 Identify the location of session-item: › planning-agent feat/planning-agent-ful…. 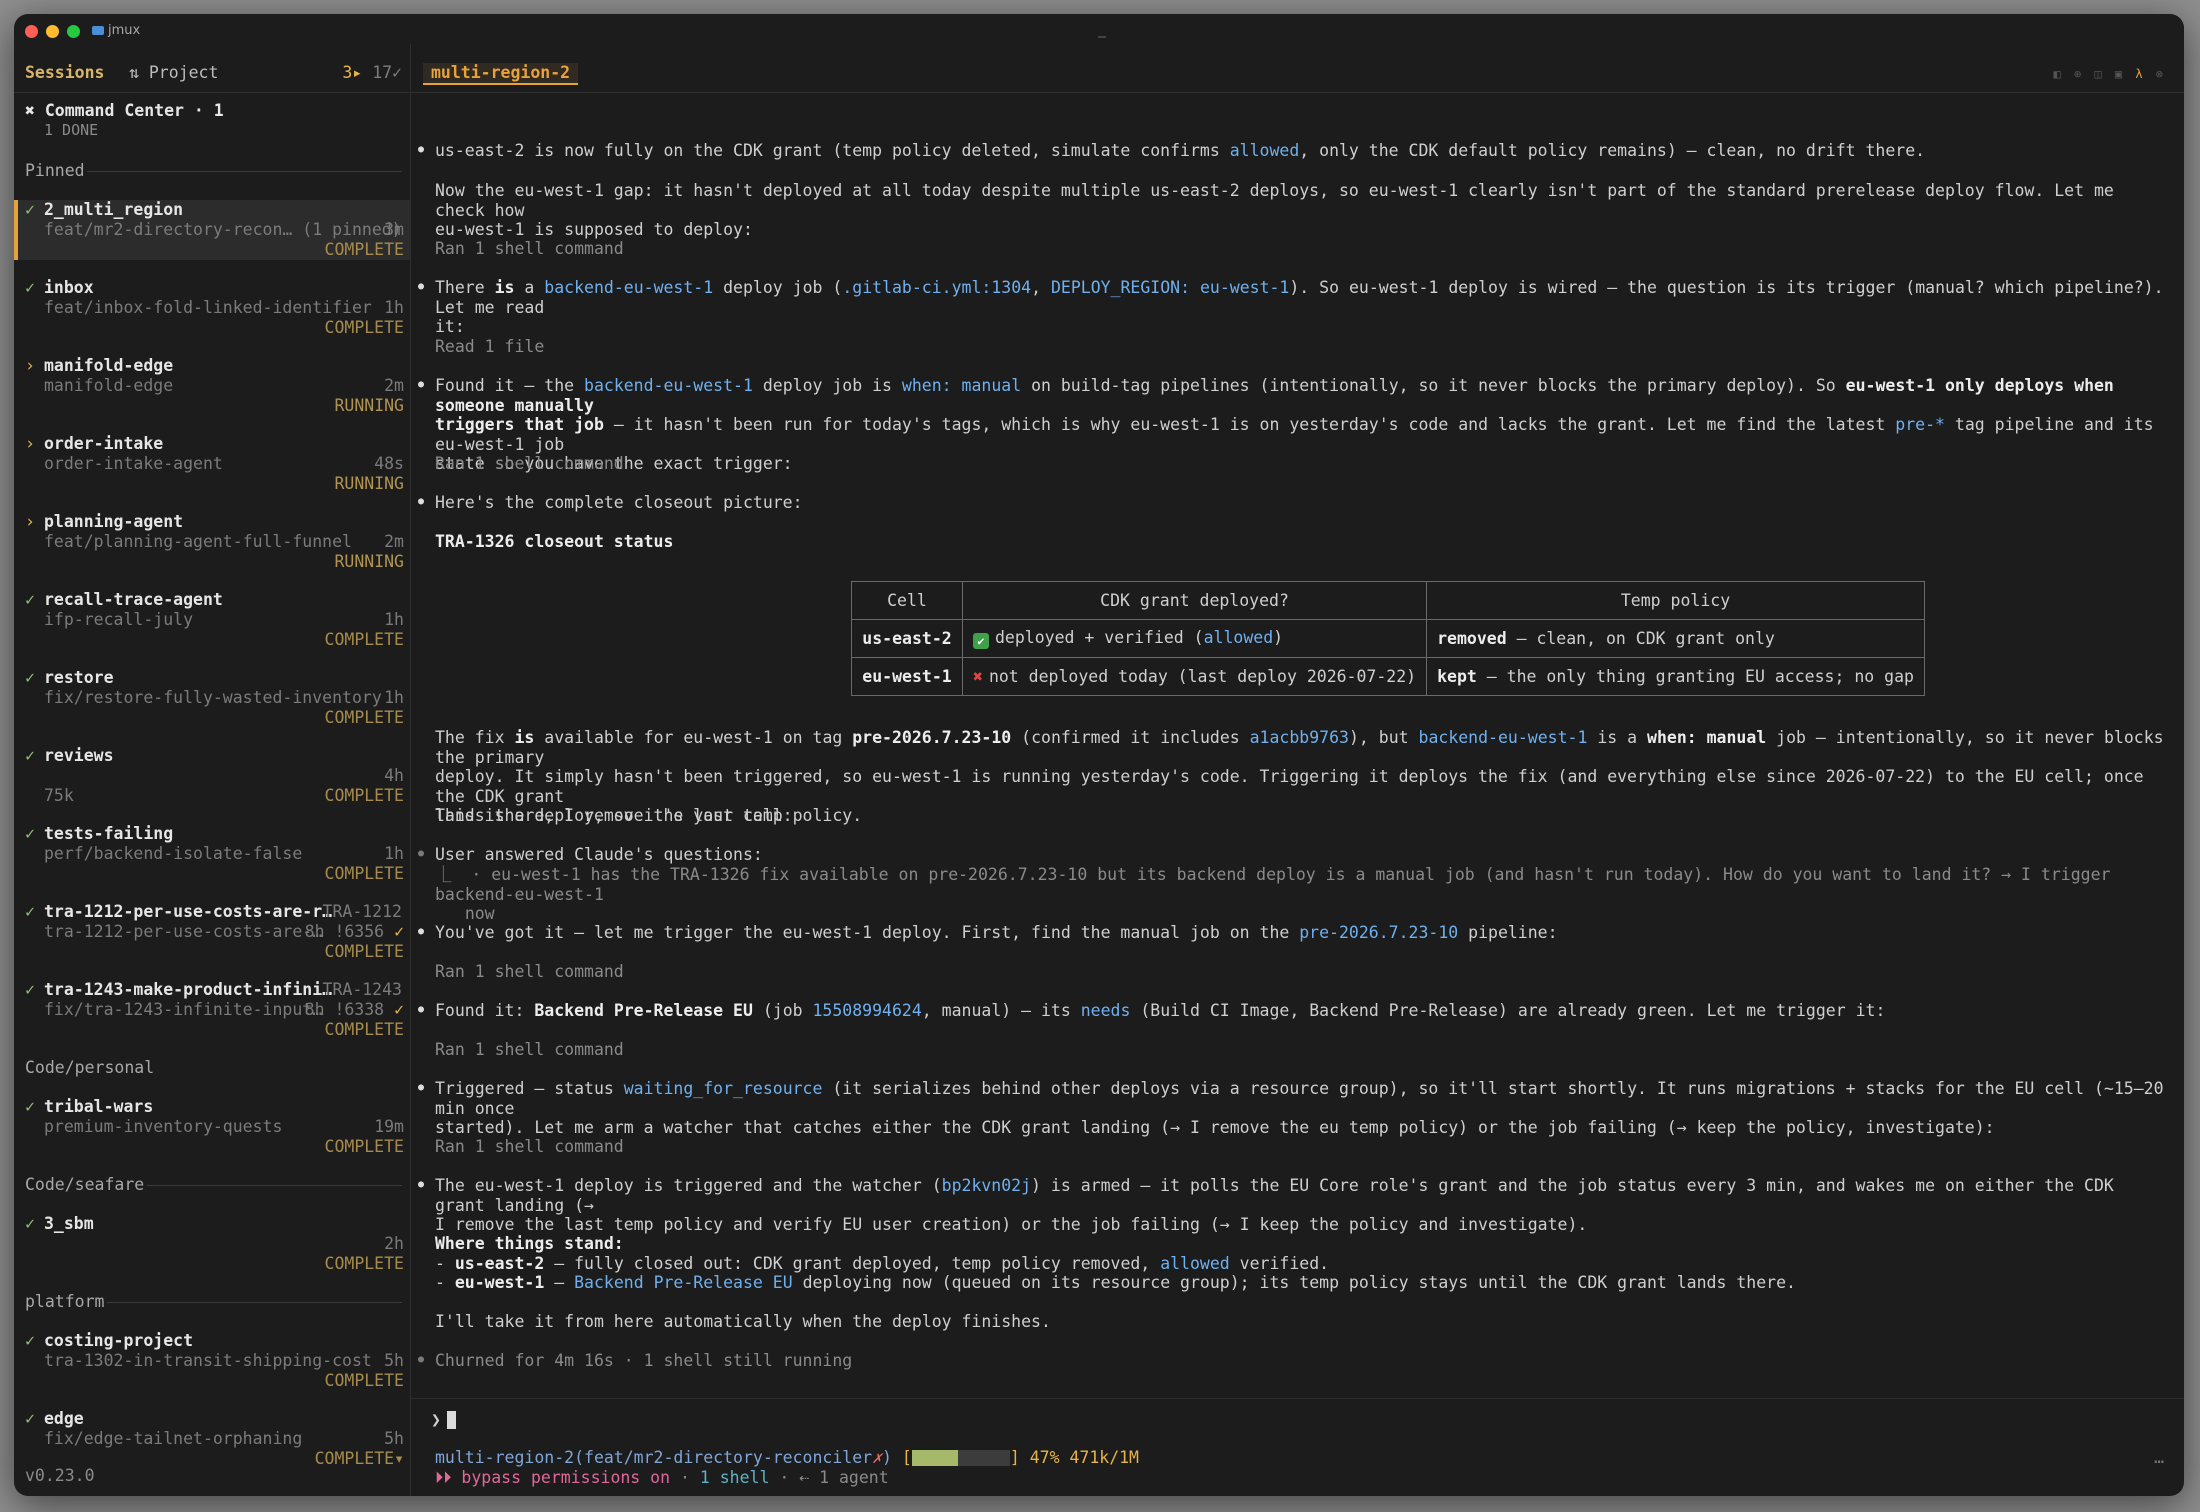
(212, 542).